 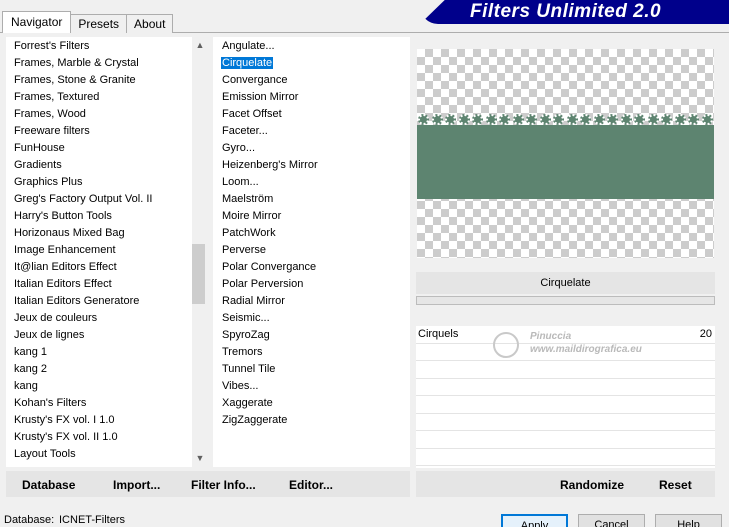 What do you see at coordinates (269, 267) in the screenshot?
I see `filter-item-label: Polar Convergance` at bounding box center [269, 267].